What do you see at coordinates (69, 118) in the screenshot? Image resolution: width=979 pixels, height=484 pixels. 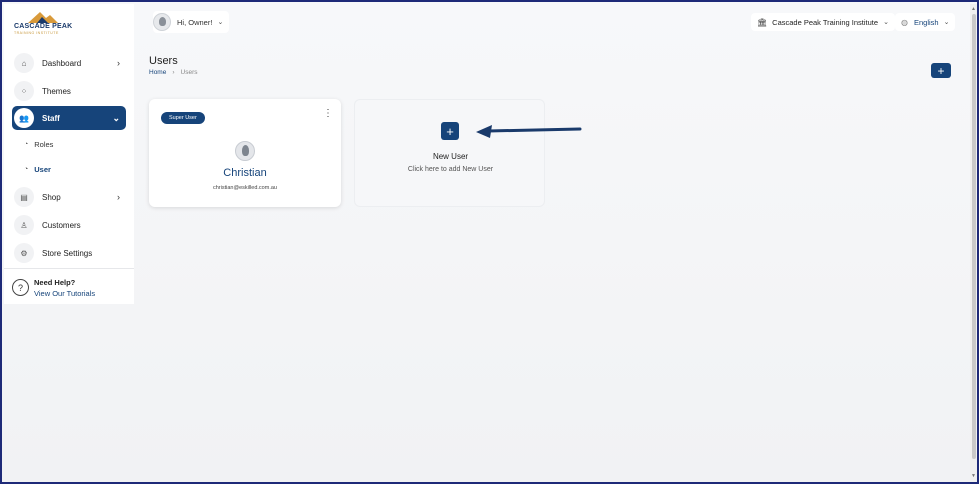 I see `sidebar-item-staff: 👥 Staff ⌄` at bounding box center [69, 118].